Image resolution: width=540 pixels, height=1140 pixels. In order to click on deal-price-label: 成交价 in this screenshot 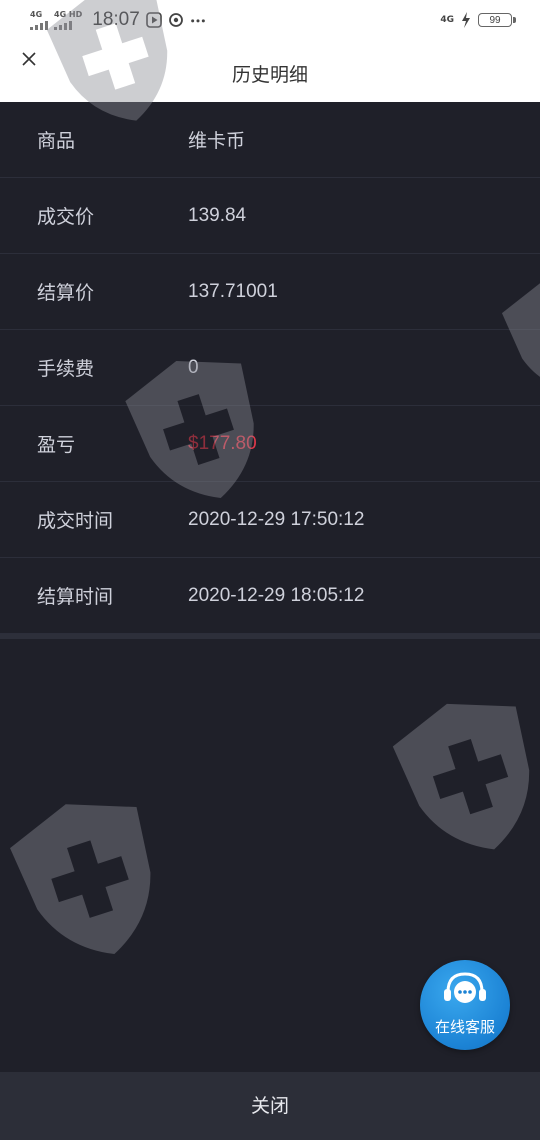, I will do `click(66, 217)`.